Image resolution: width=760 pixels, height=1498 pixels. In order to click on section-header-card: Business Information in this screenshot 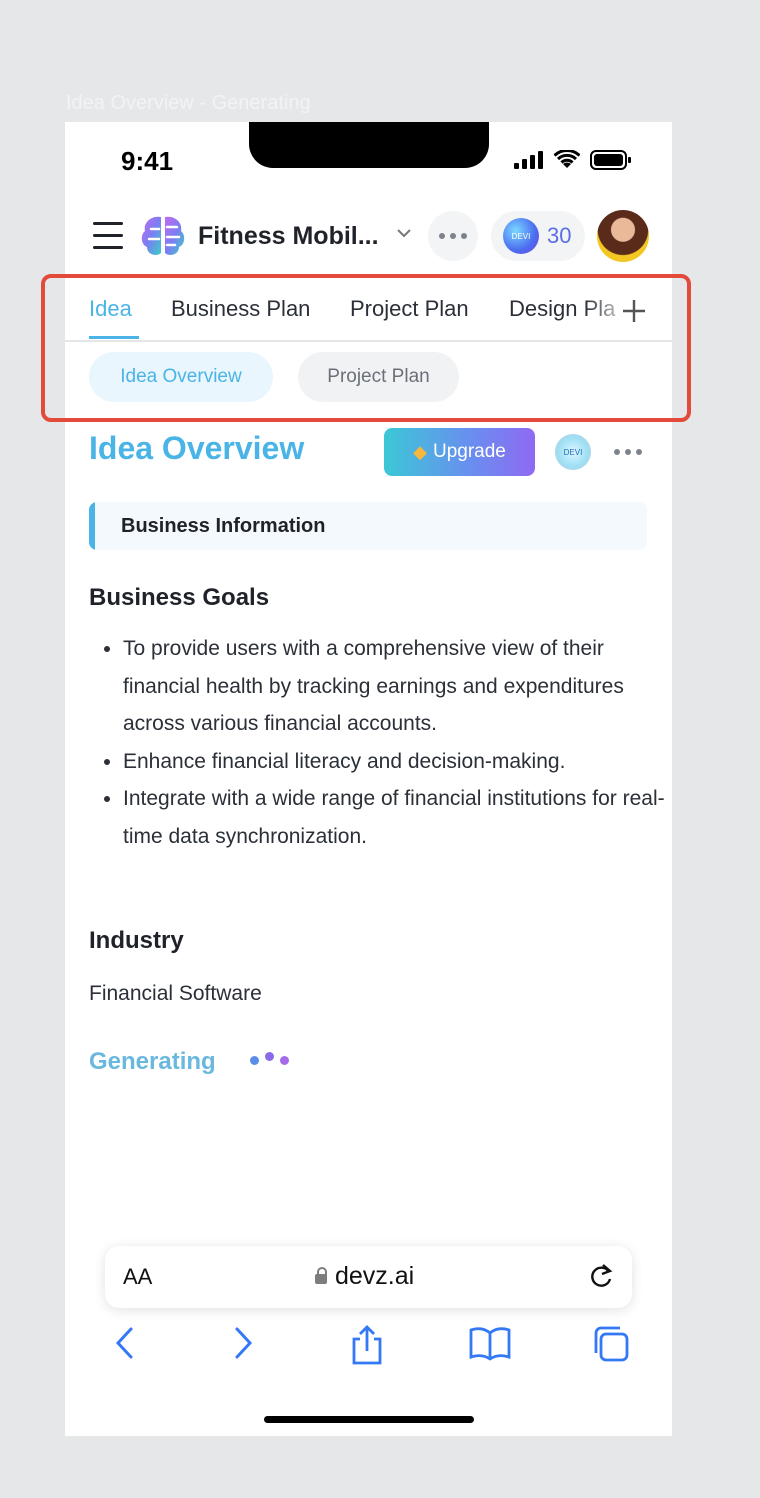, I will do `click(368, 526)`.